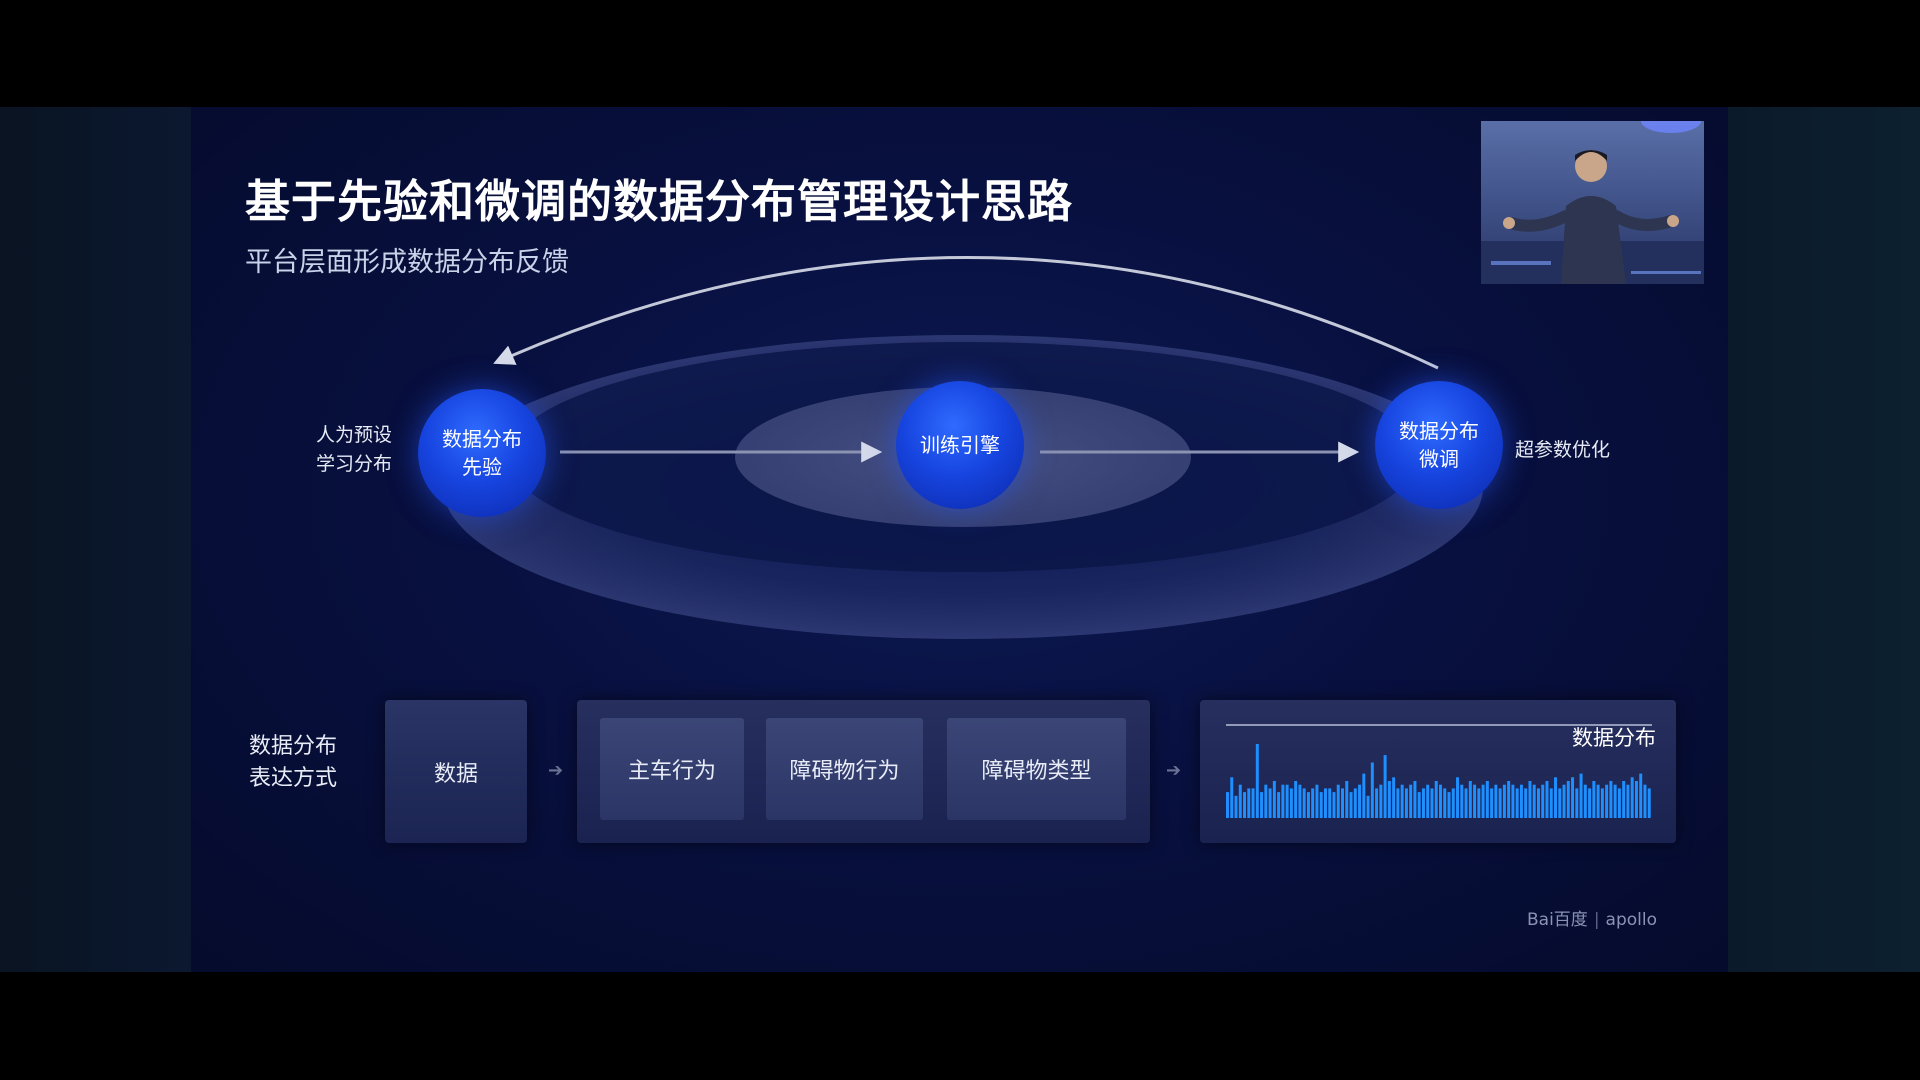 The image size is (1920, 1080). Describe the element at coordinates (960, 445) in the screenshot. I see `node-engine-label: 训练引擎` at that location.